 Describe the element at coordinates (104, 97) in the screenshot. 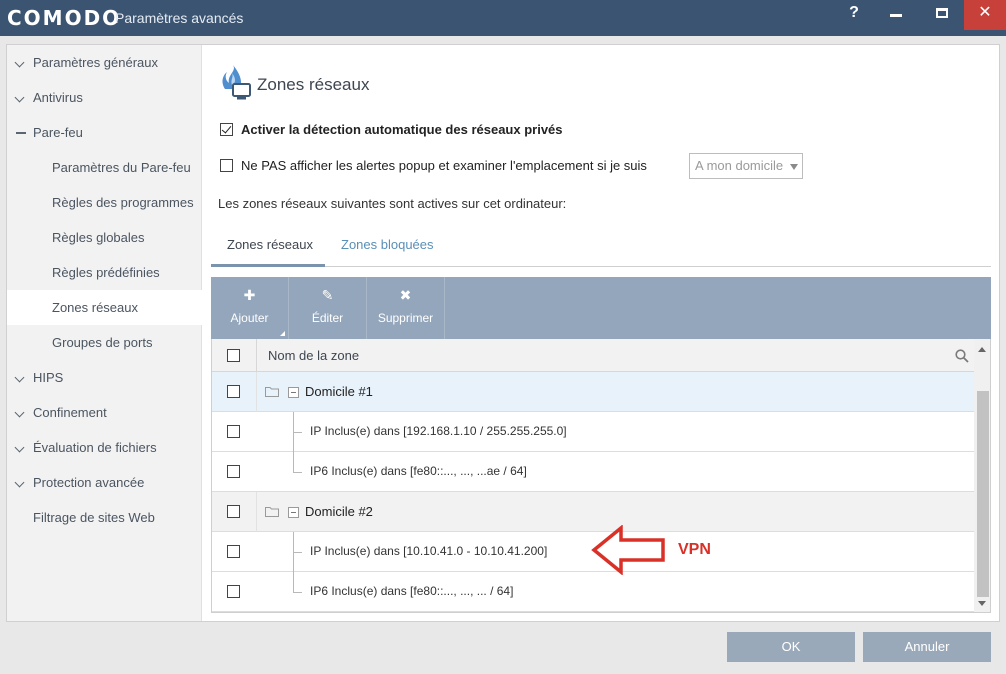

I see `sidebar-item-antivirus: Antivirus` at that location.